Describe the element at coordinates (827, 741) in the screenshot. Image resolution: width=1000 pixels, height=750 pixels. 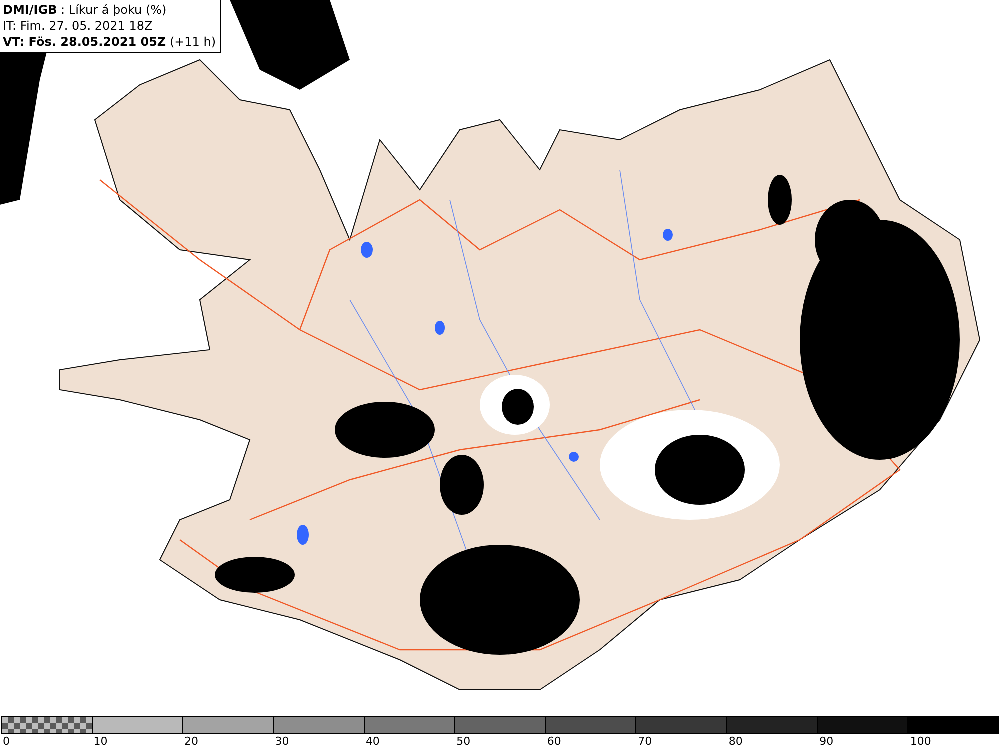
I see `scale-label: 90` at that location.